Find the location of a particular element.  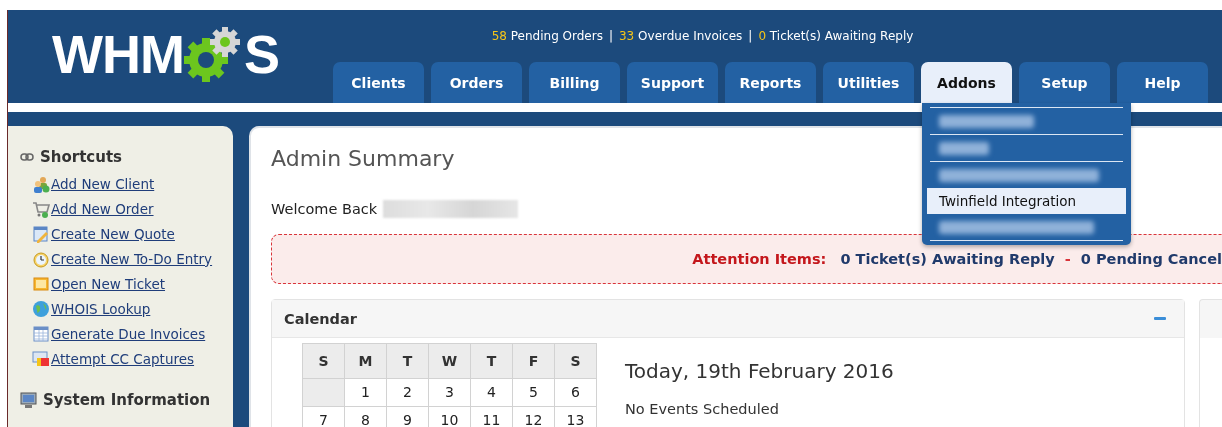

section-title: System Information is located at coordinates (127, 400).